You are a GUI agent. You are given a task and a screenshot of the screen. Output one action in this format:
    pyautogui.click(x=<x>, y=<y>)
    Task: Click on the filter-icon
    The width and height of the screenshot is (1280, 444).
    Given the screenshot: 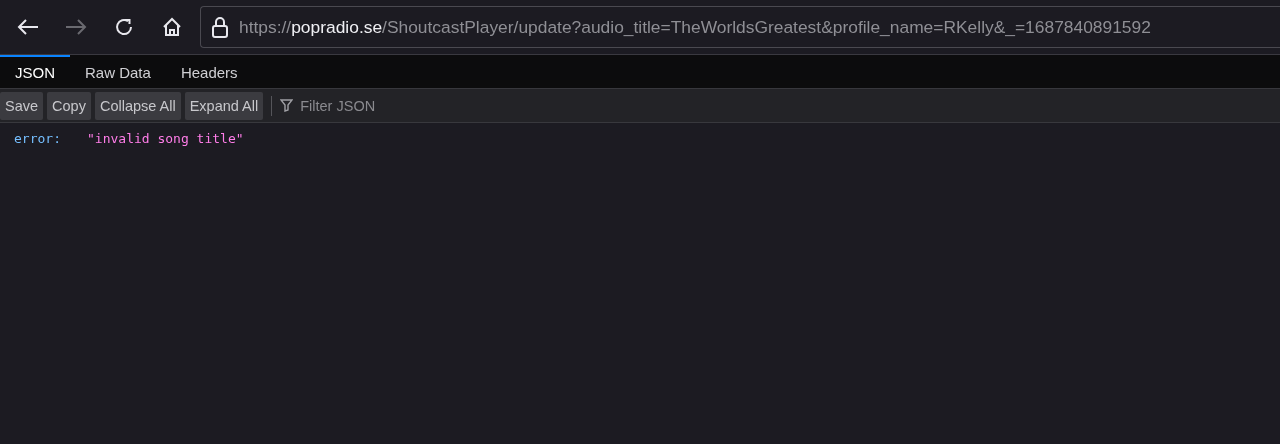 What is the action you would take?
    pyautogui.click(x=287, y=105)
    